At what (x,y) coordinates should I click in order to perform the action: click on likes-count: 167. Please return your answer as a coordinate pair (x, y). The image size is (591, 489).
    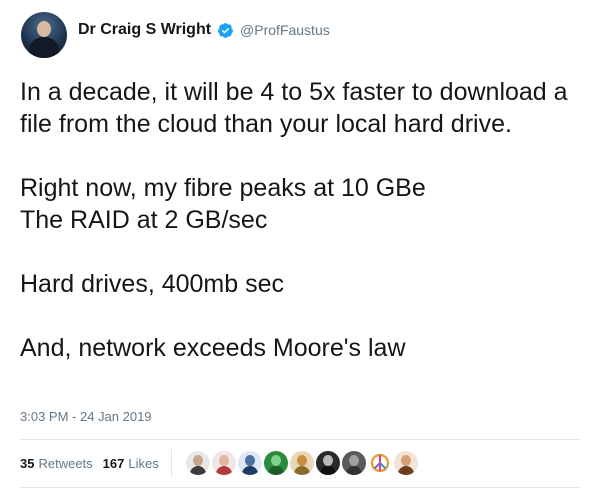
    Looking at the image, I should click on (113, 463).